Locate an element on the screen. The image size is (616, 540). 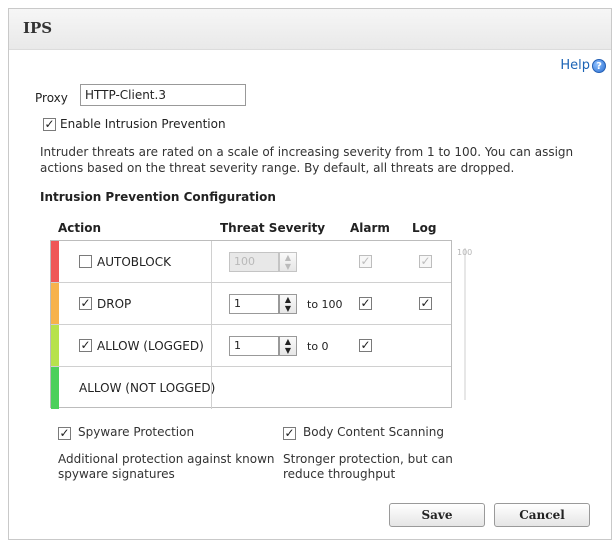
autoblock-severity-stepper: 100 ▲ ▼ is located at coordinates (264, 262).